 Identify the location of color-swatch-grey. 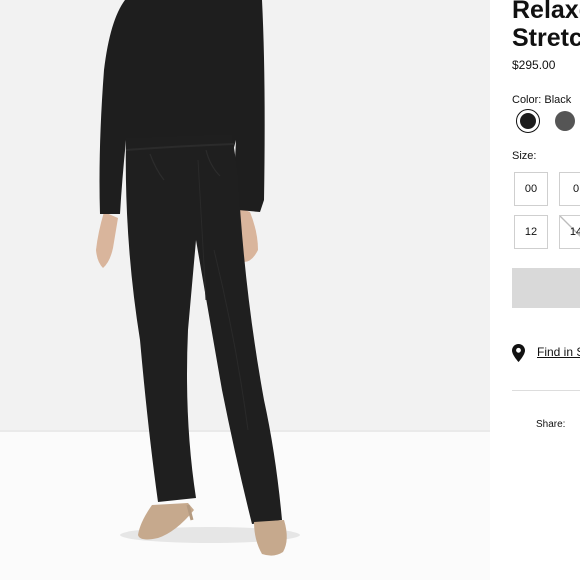
(565, 121).